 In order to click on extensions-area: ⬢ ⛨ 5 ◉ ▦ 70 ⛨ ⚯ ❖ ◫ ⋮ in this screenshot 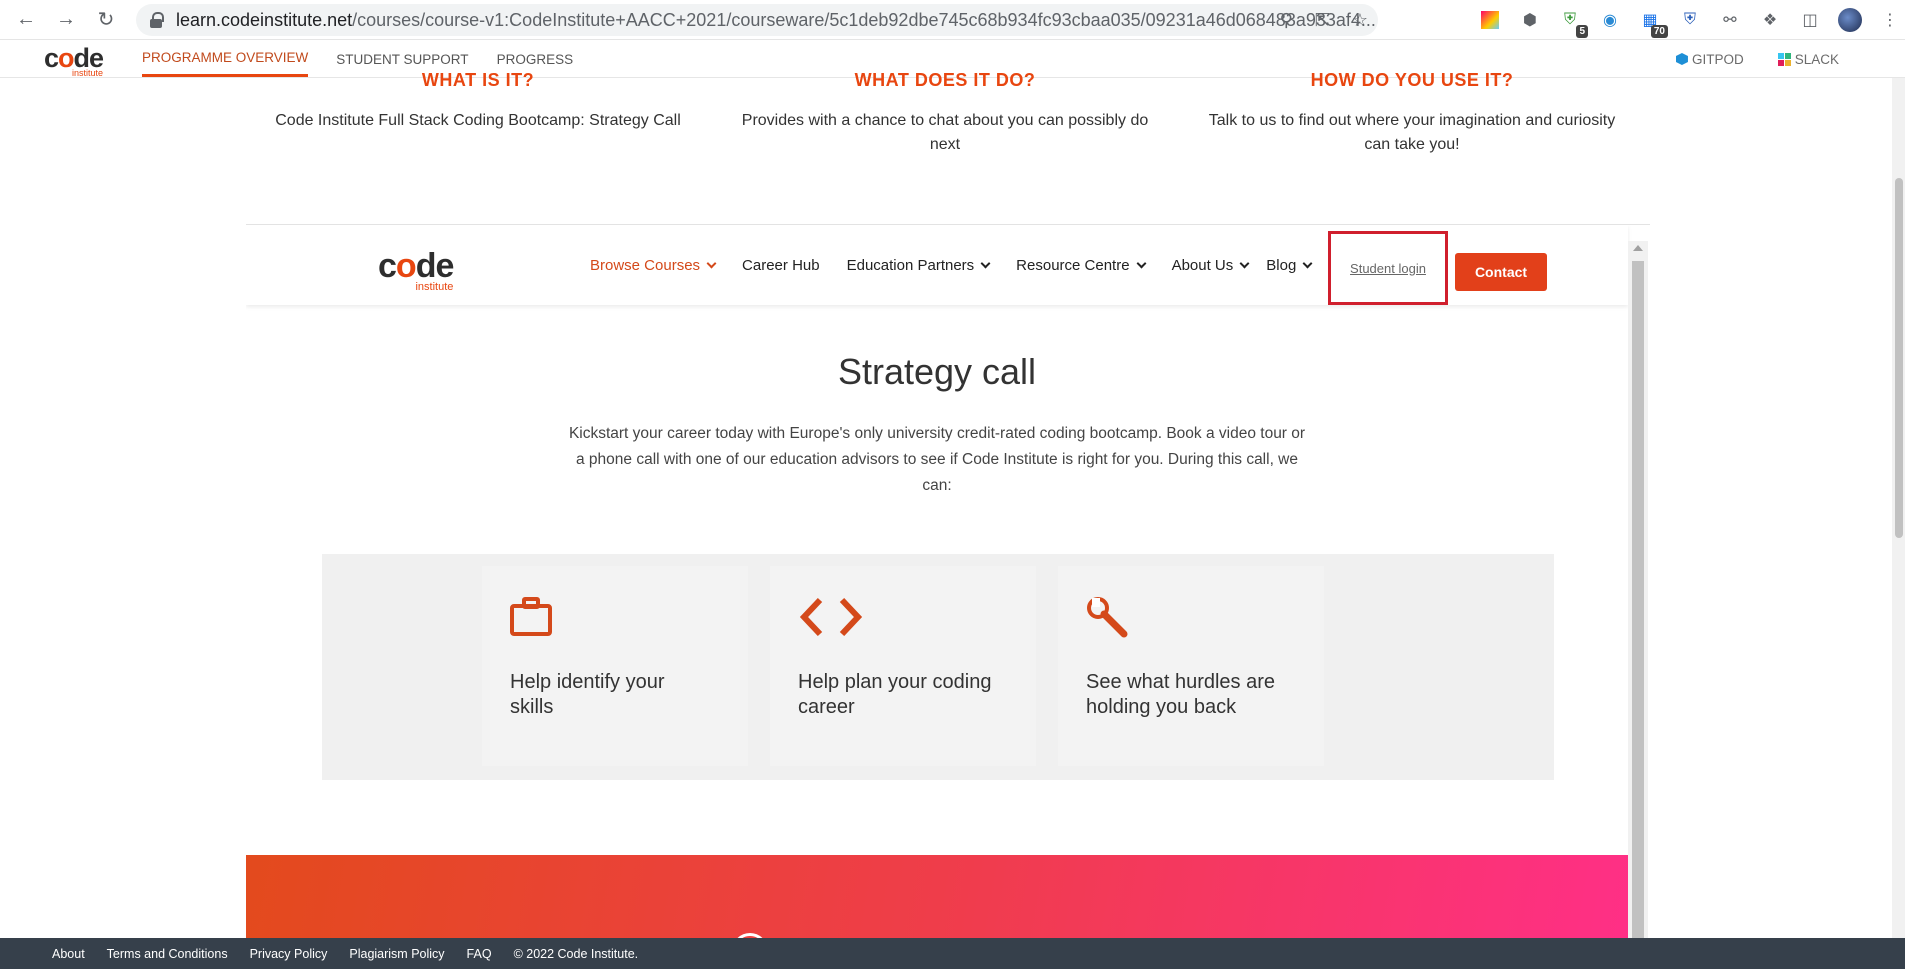, I will do `click(1690, 22)`.